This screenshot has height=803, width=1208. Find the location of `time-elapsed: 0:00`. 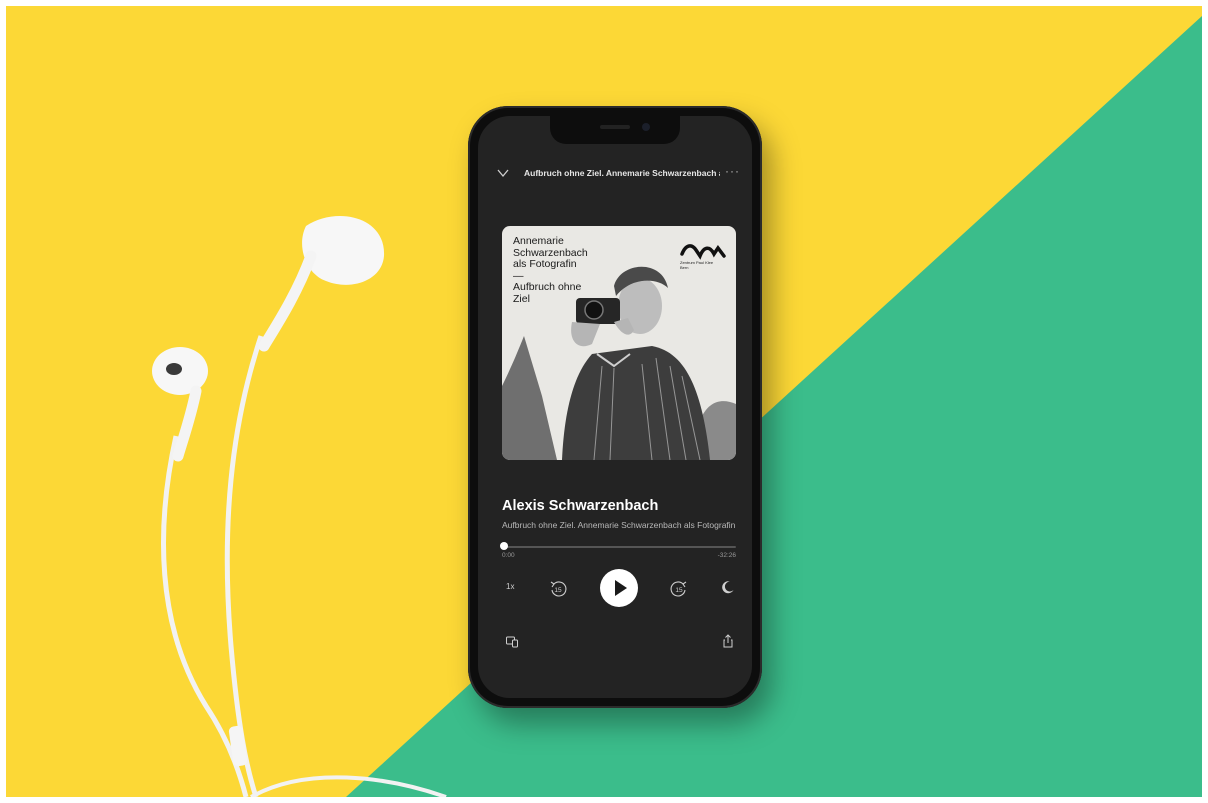

time-elapsed: 0:00 is located at coordinates (508, 555).